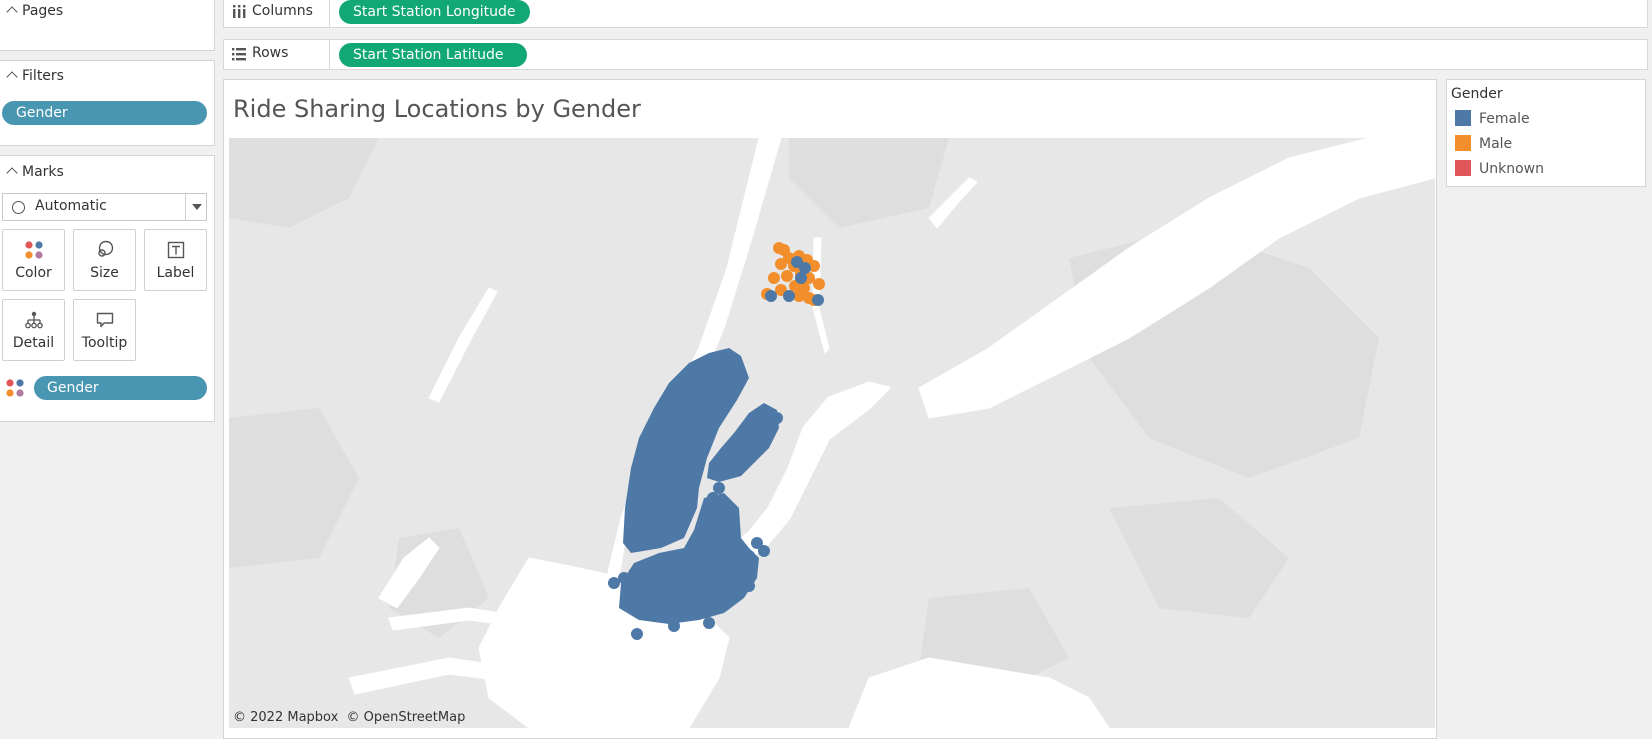 This screenshot has height=739, width=1652. I want to click on rows-shelf-label: Rows, so click(270, 53).